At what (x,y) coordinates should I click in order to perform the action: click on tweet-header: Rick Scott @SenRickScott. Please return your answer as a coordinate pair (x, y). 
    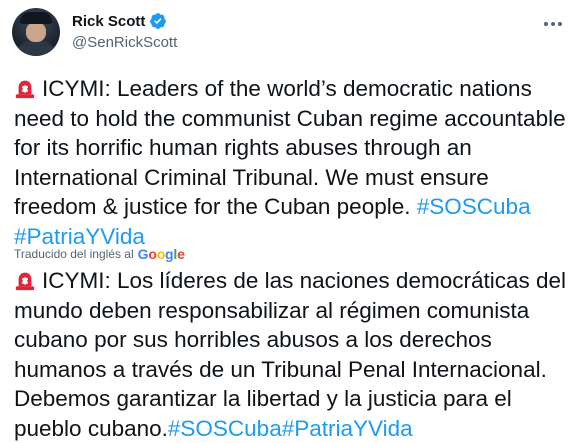
    Looking at the image, I should click on (292, 34).